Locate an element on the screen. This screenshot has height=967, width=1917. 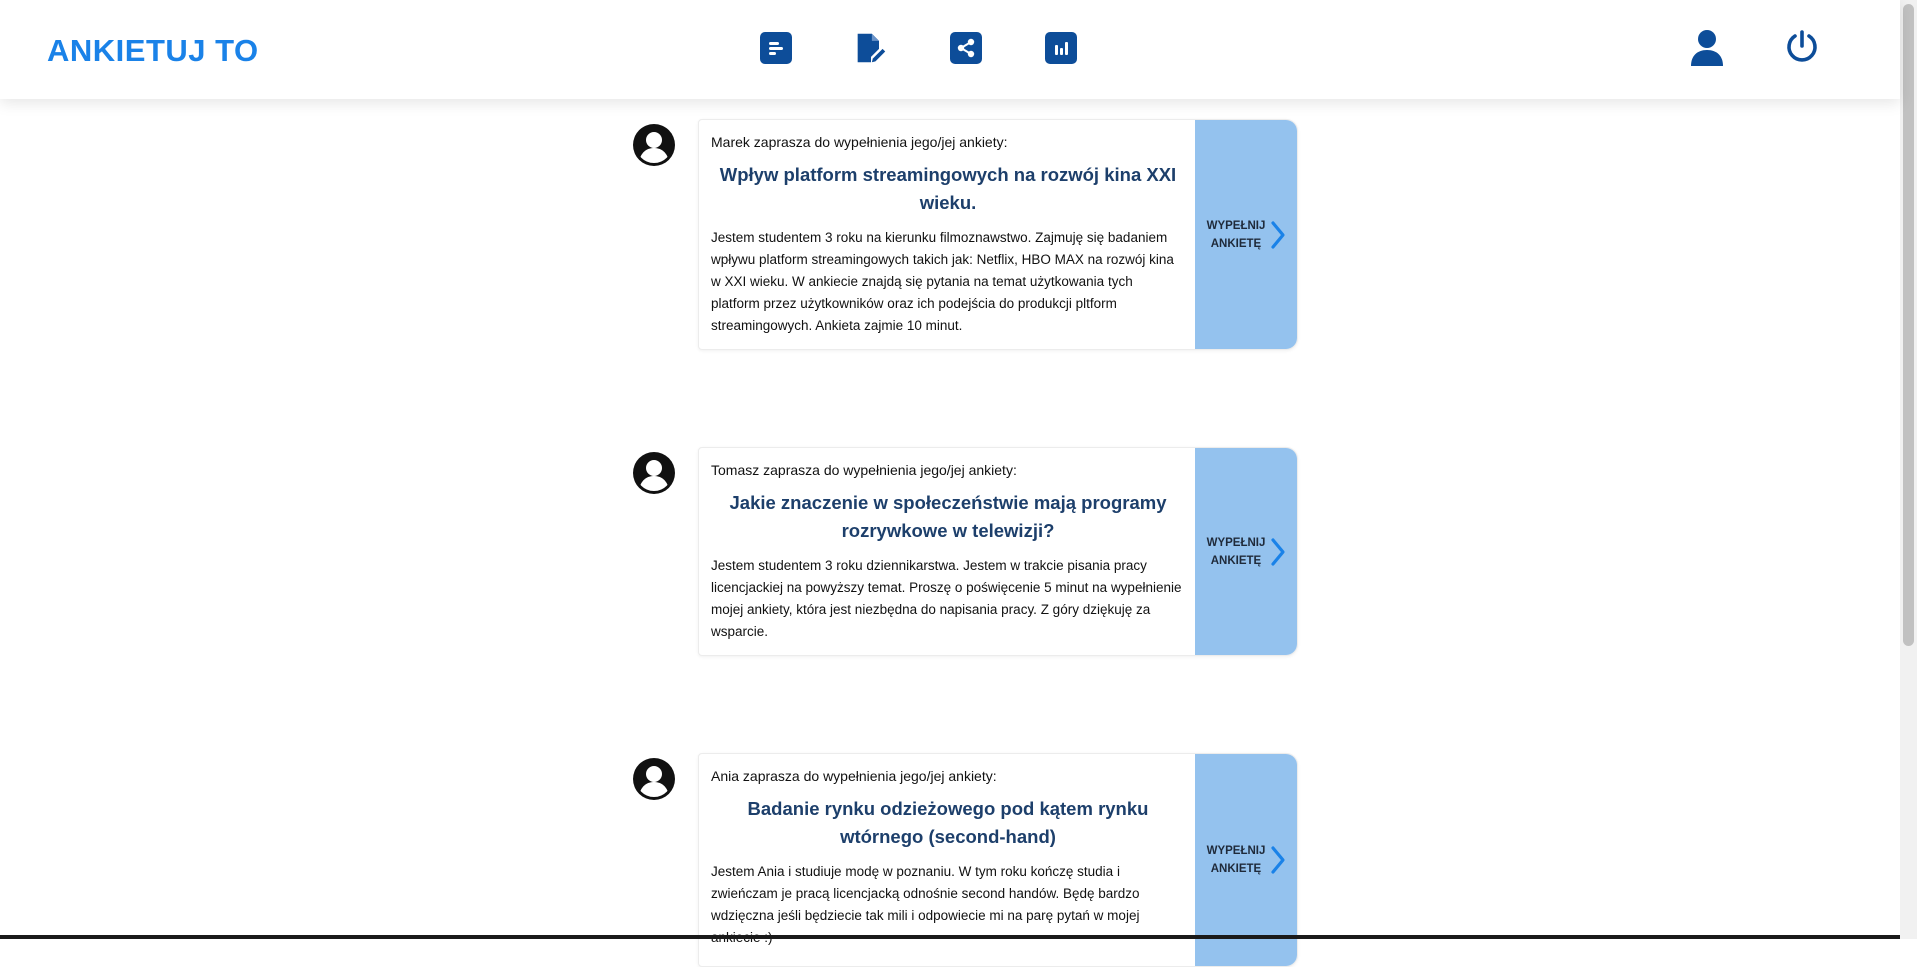
profile-button is located at coordinates (1707, 50).